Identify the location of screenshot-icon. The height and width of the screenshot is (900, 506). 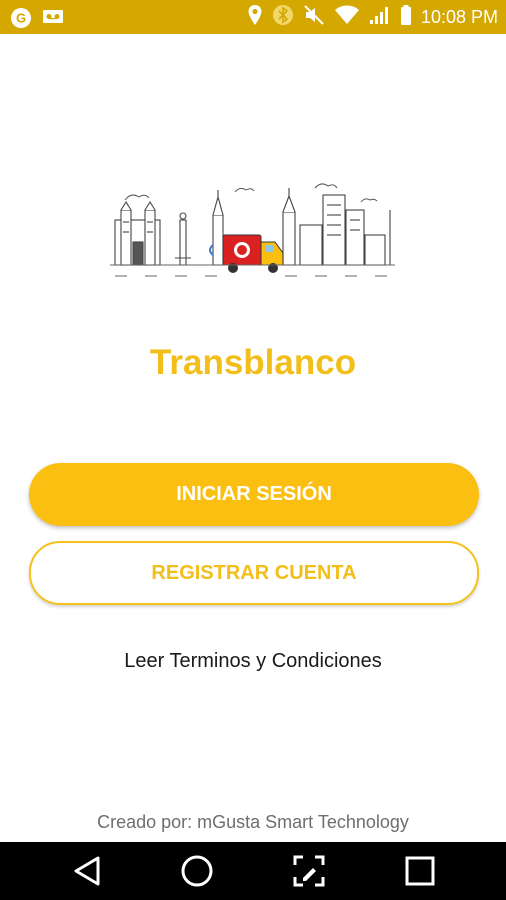
(309, 871).